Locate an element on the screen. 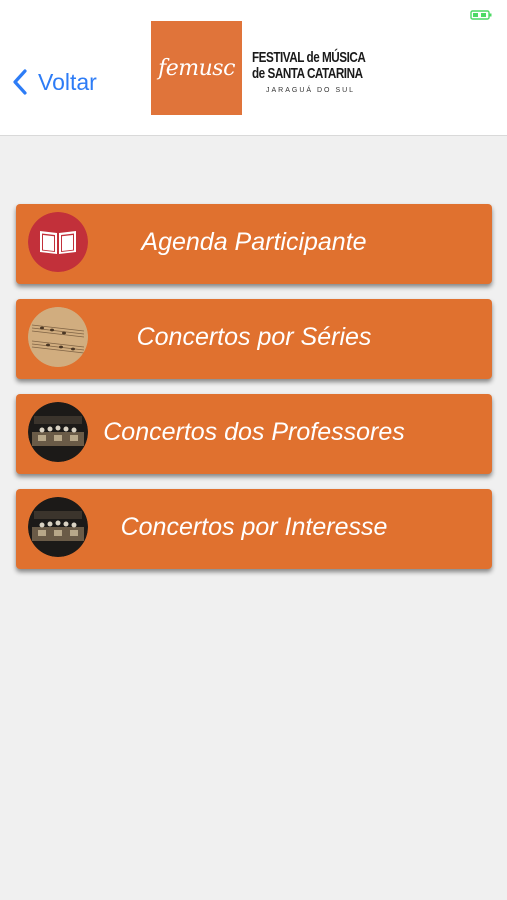 The width and height of the screenshot is (507, 900). menu-label: Concertos por Séries is located at coordinates (254, 336).